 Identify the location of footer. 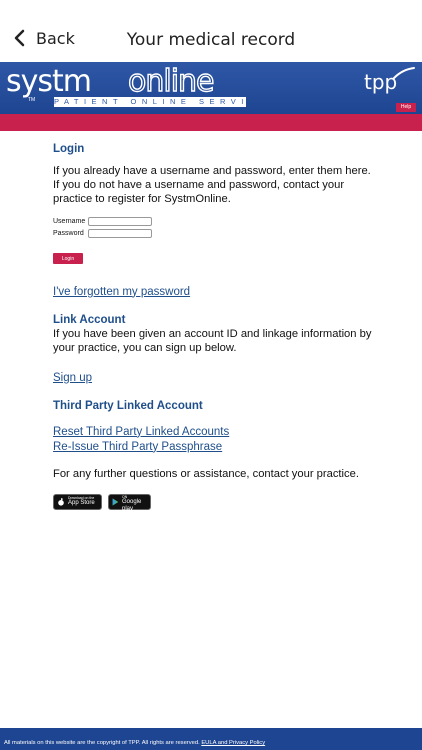
(211, 739).